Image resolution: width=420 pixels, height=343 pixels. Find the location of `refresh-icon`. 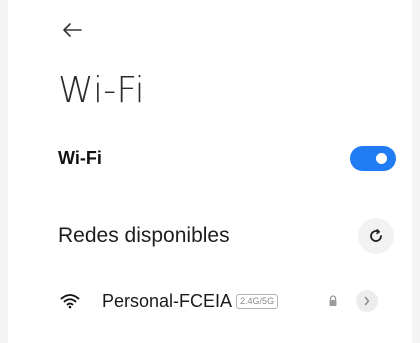

refresh-icon is located at coordinates (376, 235).